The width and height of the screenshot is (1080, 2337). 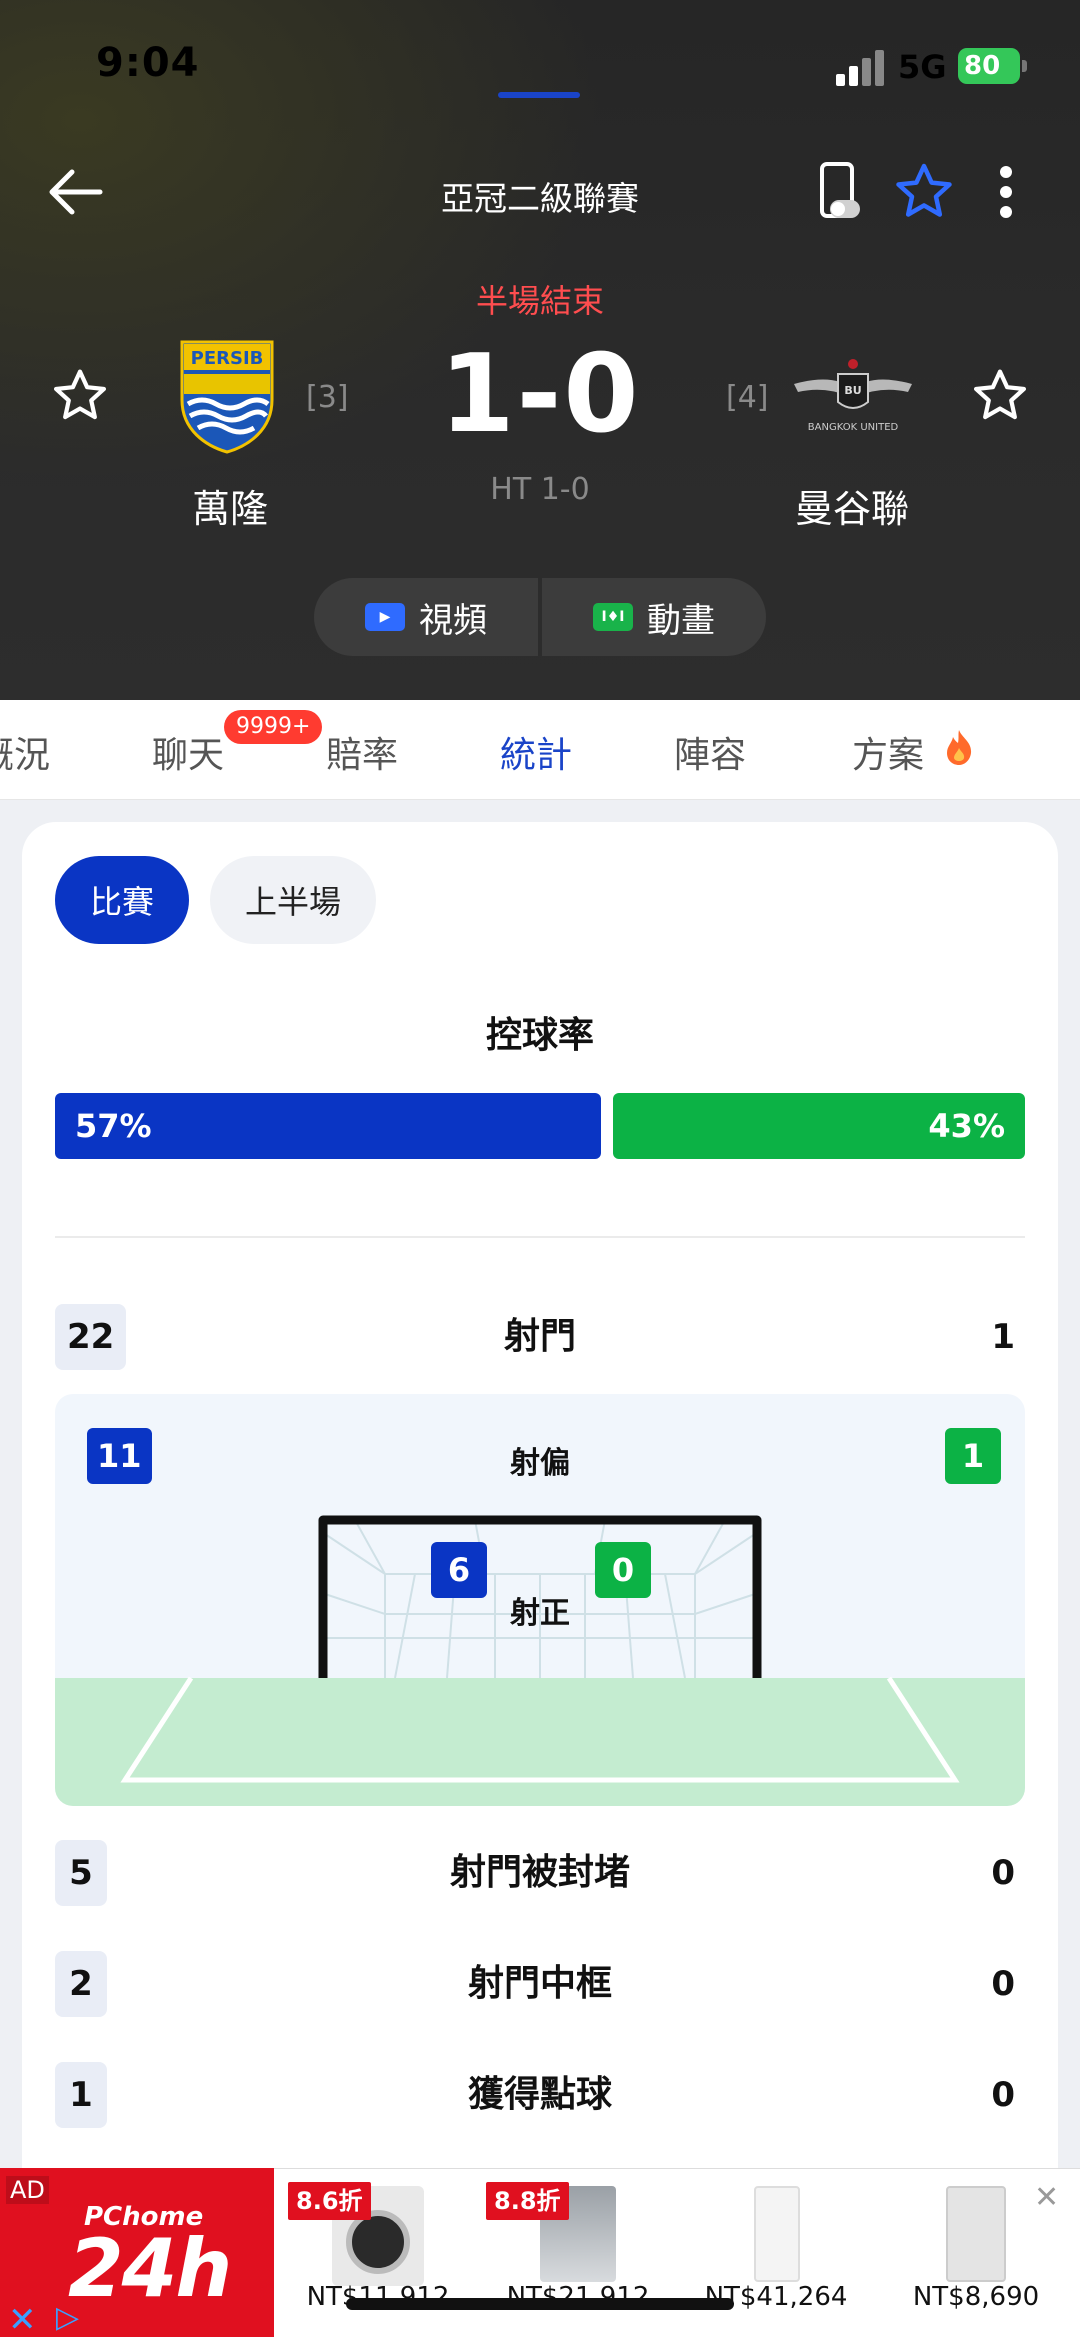 I want to click on section-divider, so click(x=540, y=1237).